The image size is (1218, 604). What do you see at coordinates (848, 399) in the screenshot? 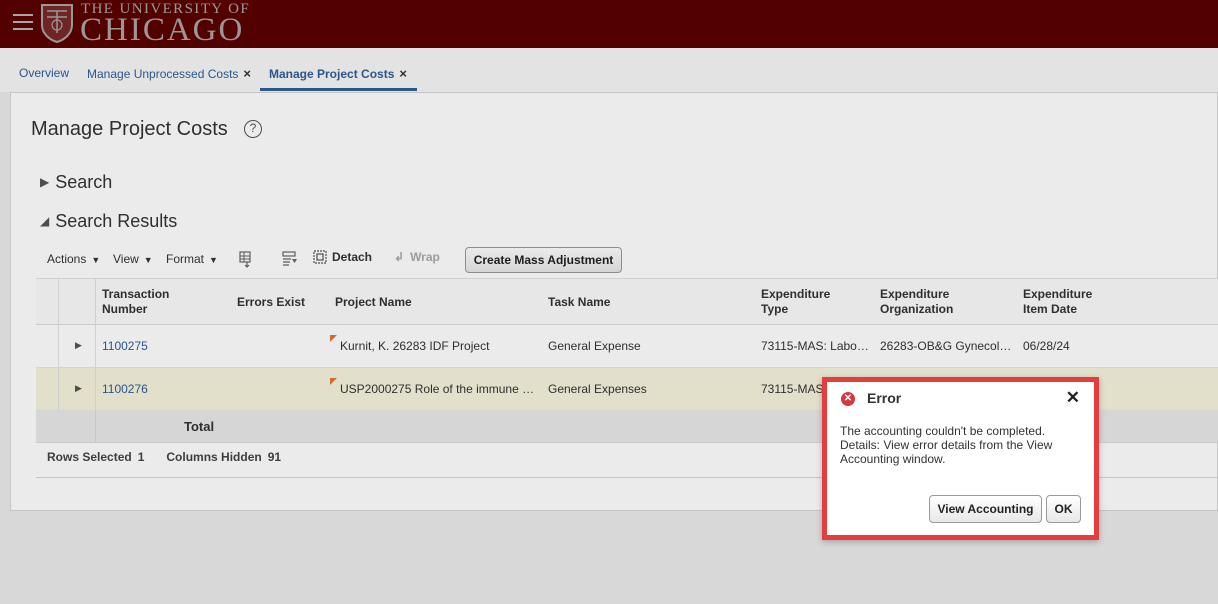
I see `error-icon: ✕` at bounding box center [848, 399].